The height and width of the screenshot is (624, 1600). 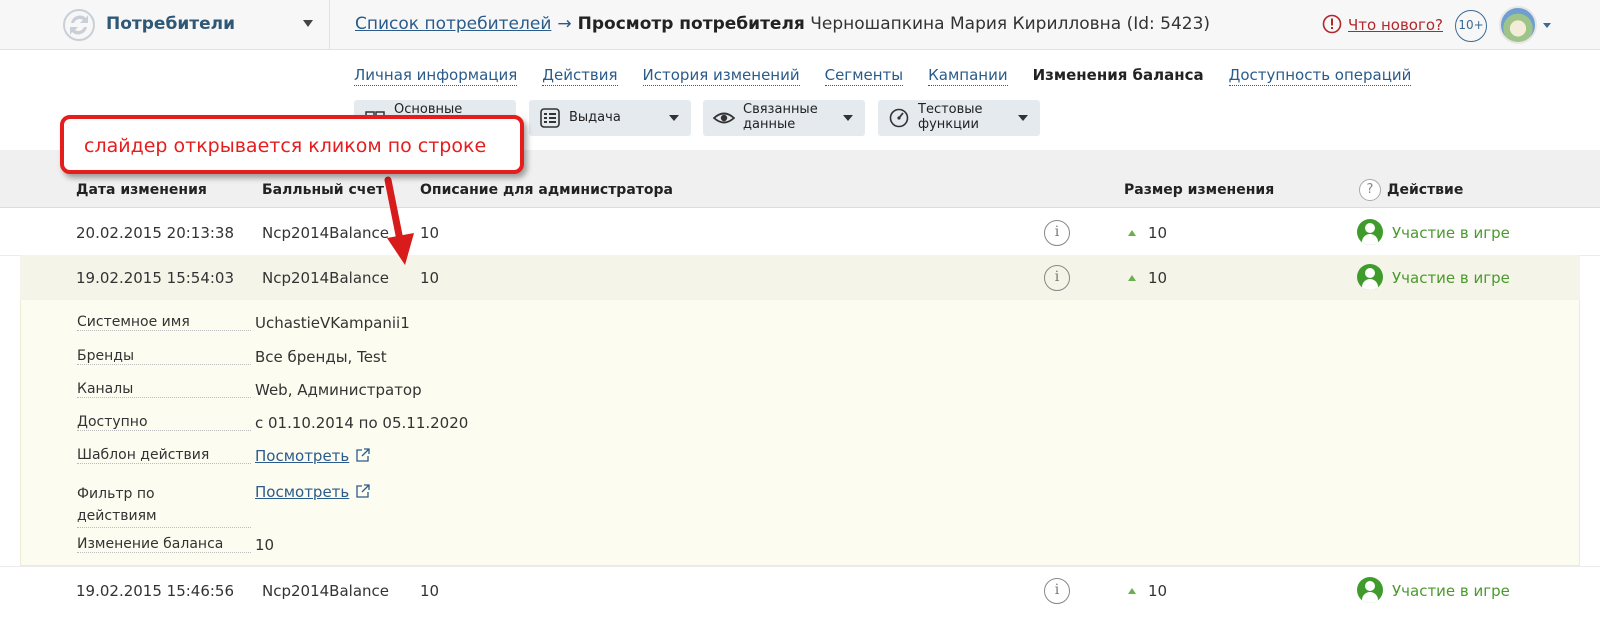 I want to click on row-divider, so click(x=800, y=566).